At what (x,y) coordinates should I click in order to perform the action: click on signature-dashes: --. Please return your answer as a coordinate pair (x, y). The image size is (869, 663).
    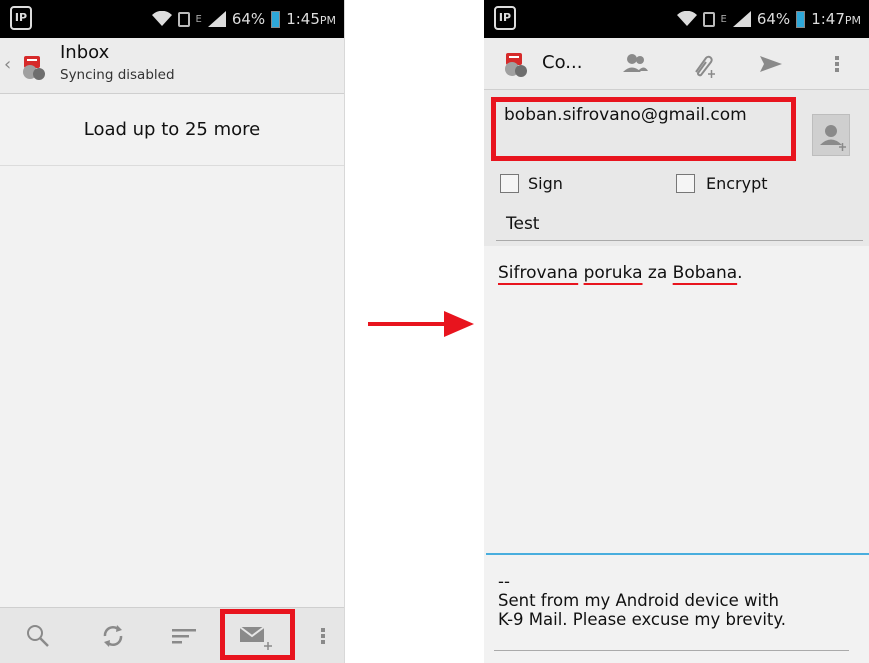
    Looking at the image, I should click on (504, 581).